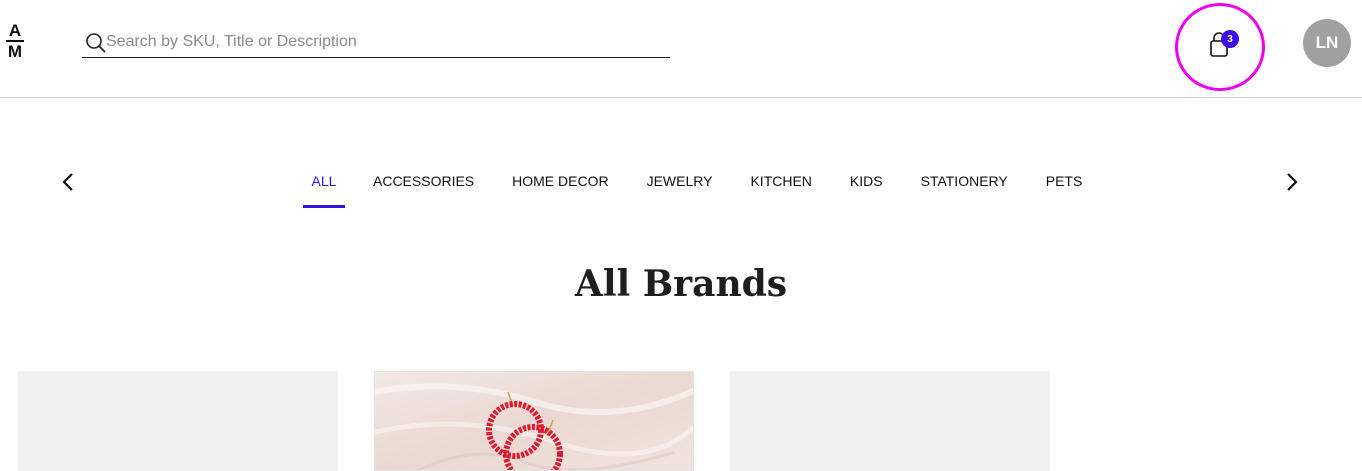 This screenshot has width=1362, height=471. What do you see at coordinates (386, 42) in the screenshot?
I see `search-input` at bounding box center [386, 42].